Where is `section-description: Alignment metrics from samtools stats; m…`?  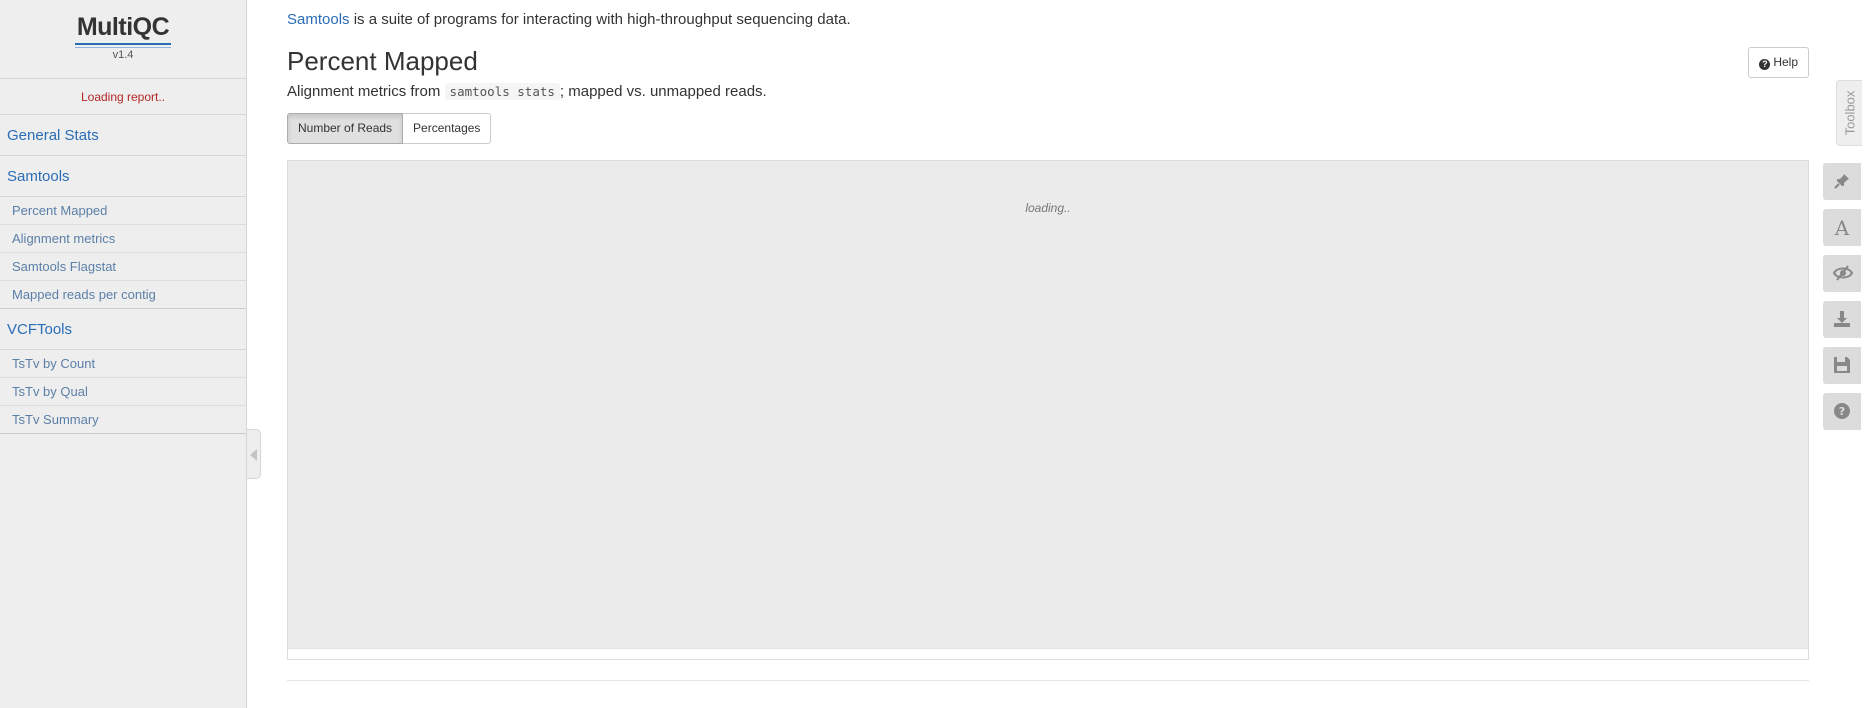
section-description: Alignment metrics from samtools stats; m… is located at coordinates (1048, 92).